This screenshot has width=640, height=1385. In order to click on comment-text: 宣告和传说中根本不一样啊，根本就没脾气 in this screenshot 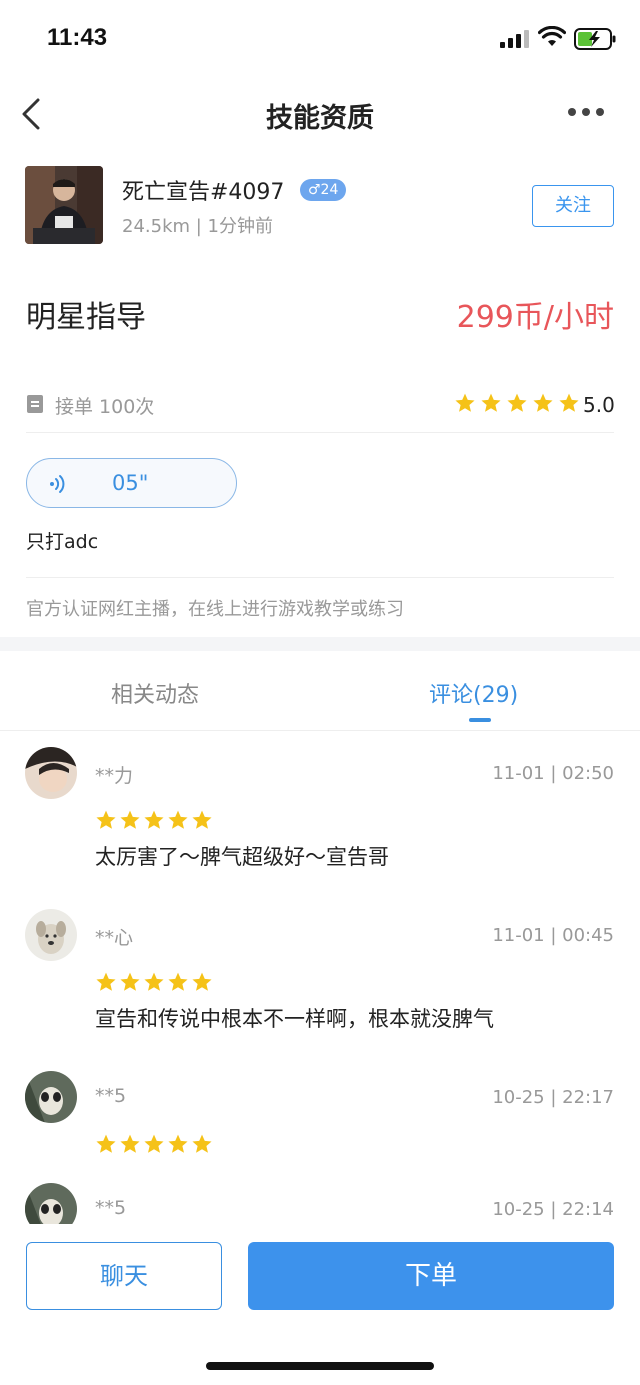, I will do `click(294, 1019)`.